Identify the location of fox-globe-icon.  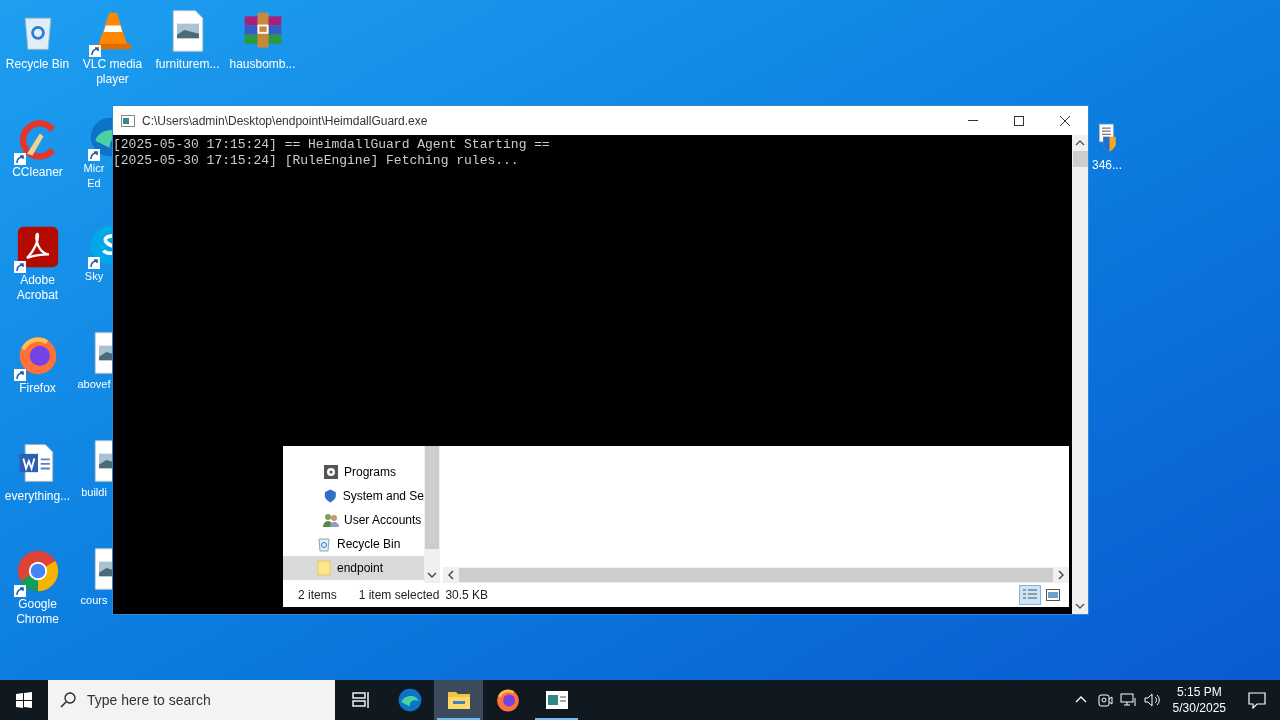
(507, 700).